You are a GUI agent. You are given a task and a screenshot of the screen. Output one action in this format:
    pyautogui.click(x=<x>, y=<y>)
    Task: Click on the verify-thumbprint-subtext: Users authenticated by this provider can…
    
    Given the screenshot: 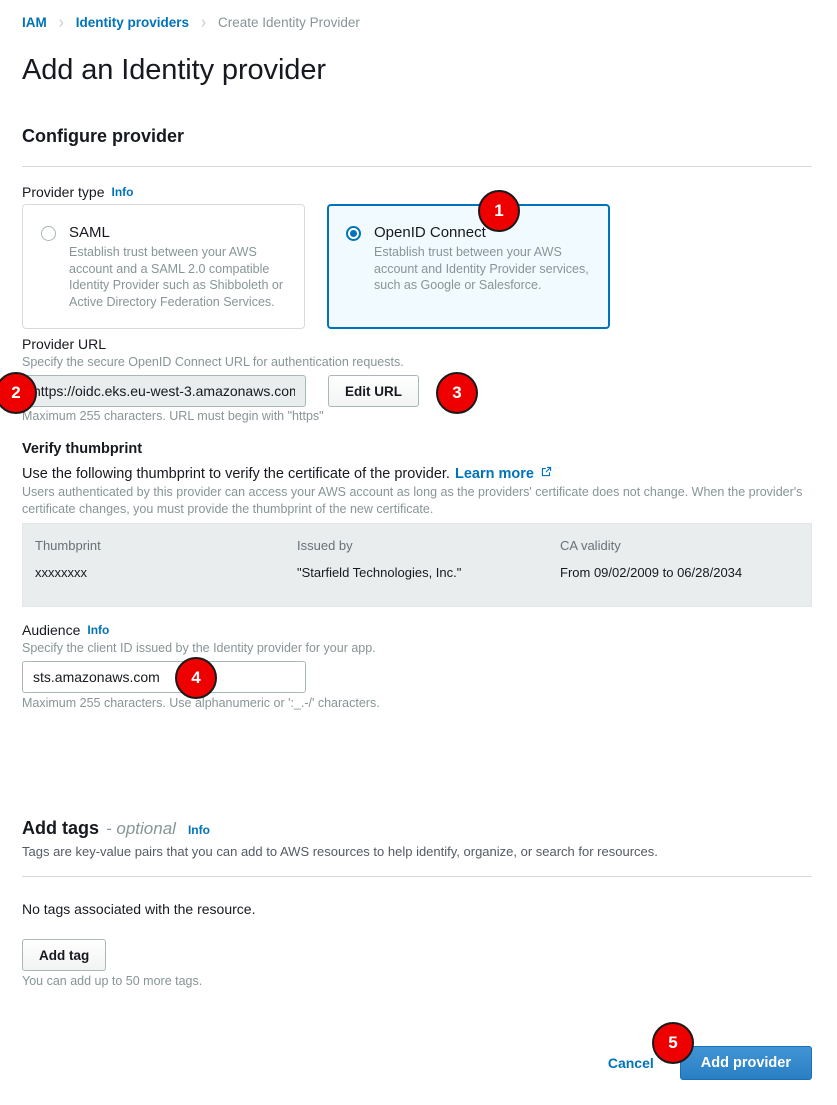 What is the action you would take?
    pyautogui.click(x=412, y=500)
    